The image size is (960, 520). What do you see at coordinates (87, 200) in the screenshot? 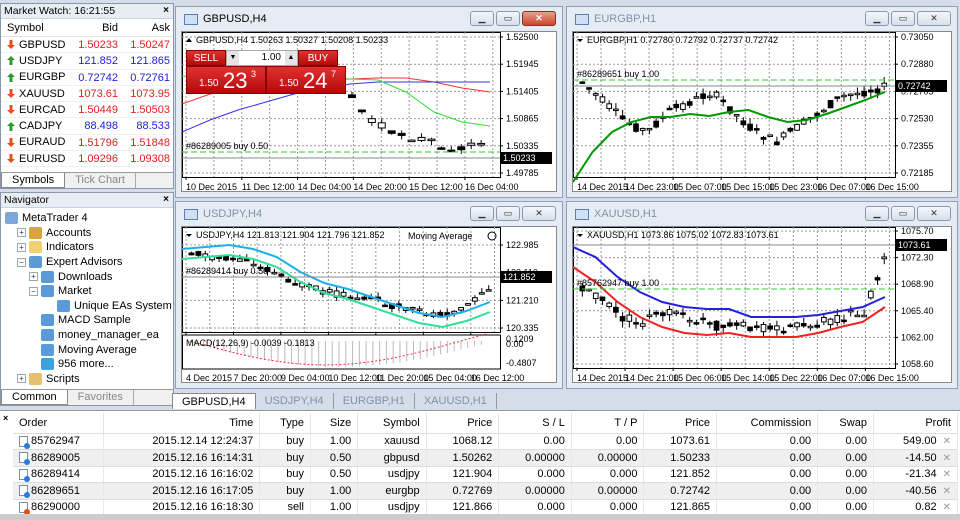
I see `navigator-title: Navigator ×` at bounding box center [87, 200].